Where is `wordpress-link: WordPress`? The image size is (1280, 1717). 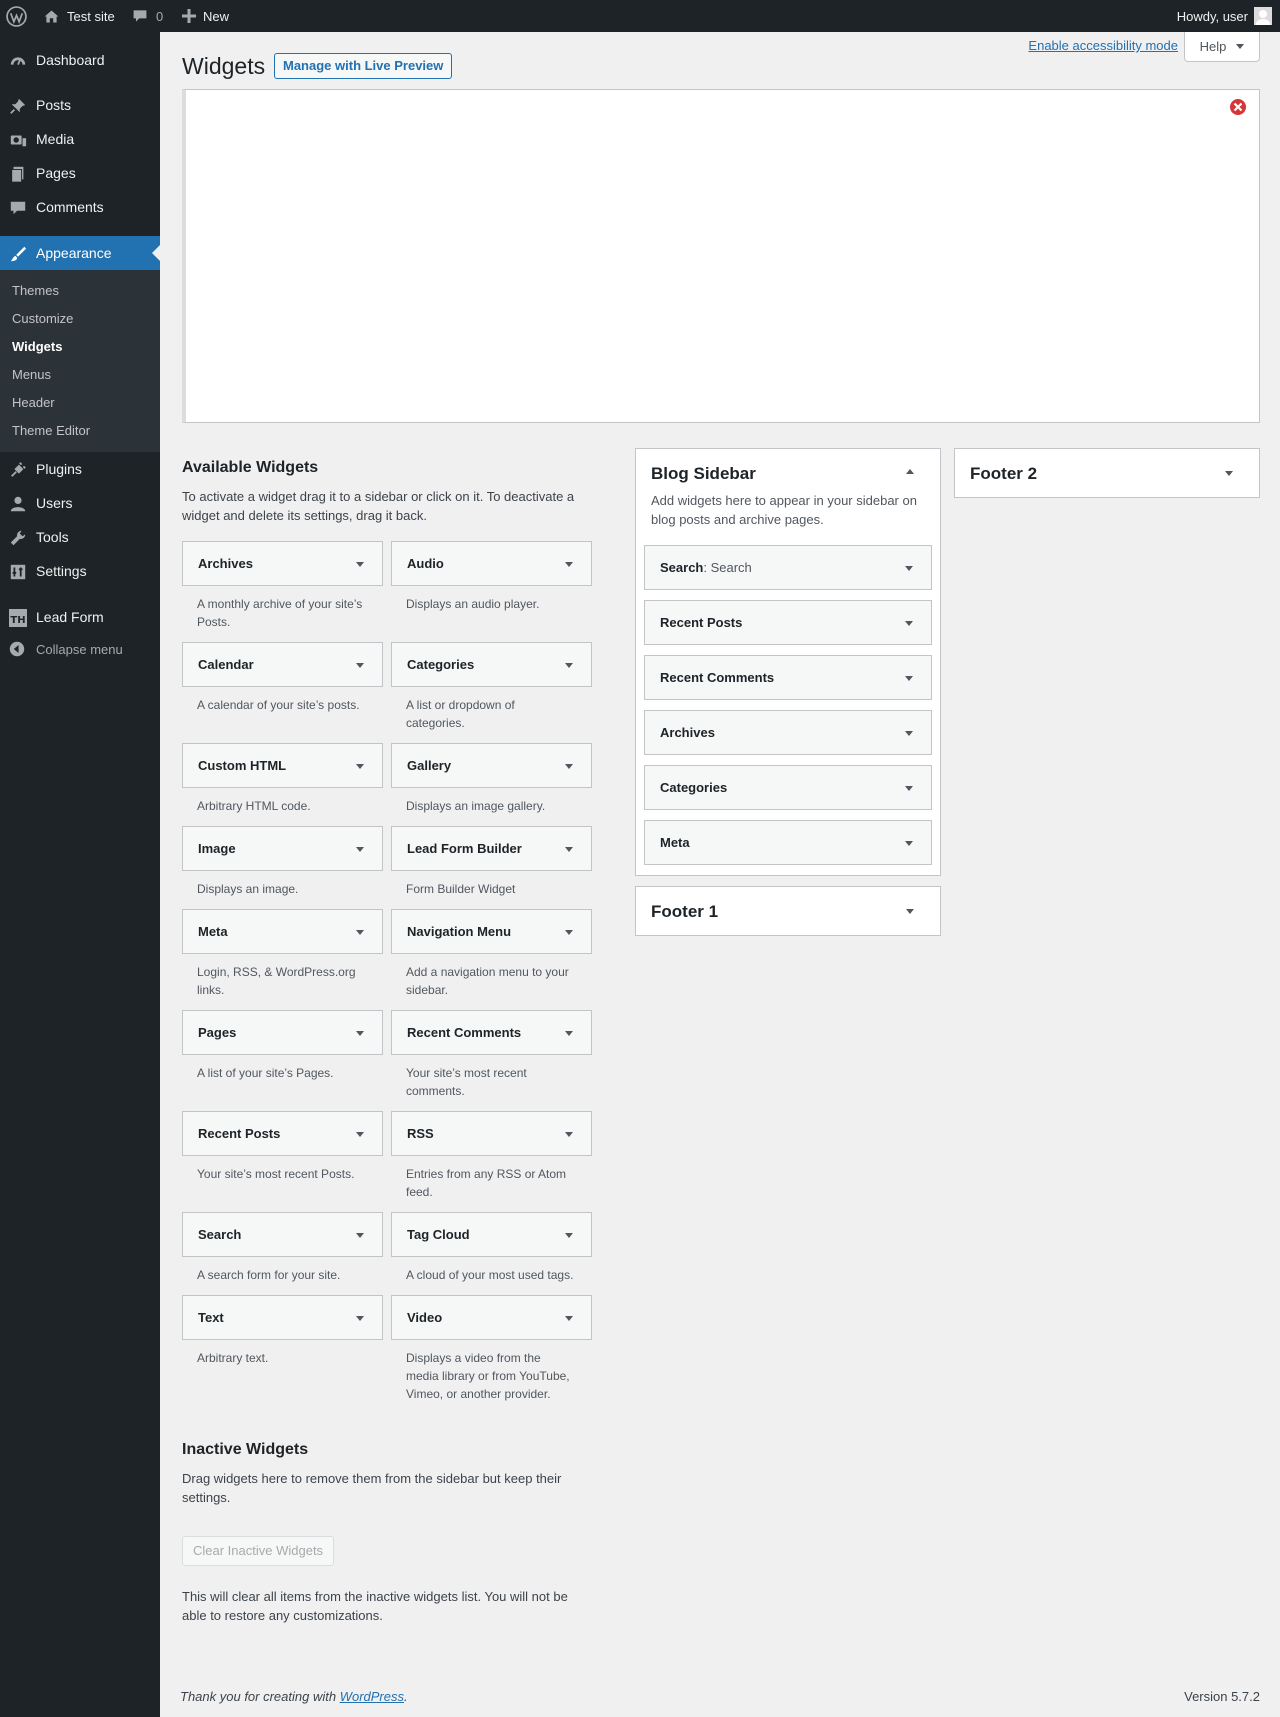 wordpress-link: WordPress is located at coordinates (372, 1696).